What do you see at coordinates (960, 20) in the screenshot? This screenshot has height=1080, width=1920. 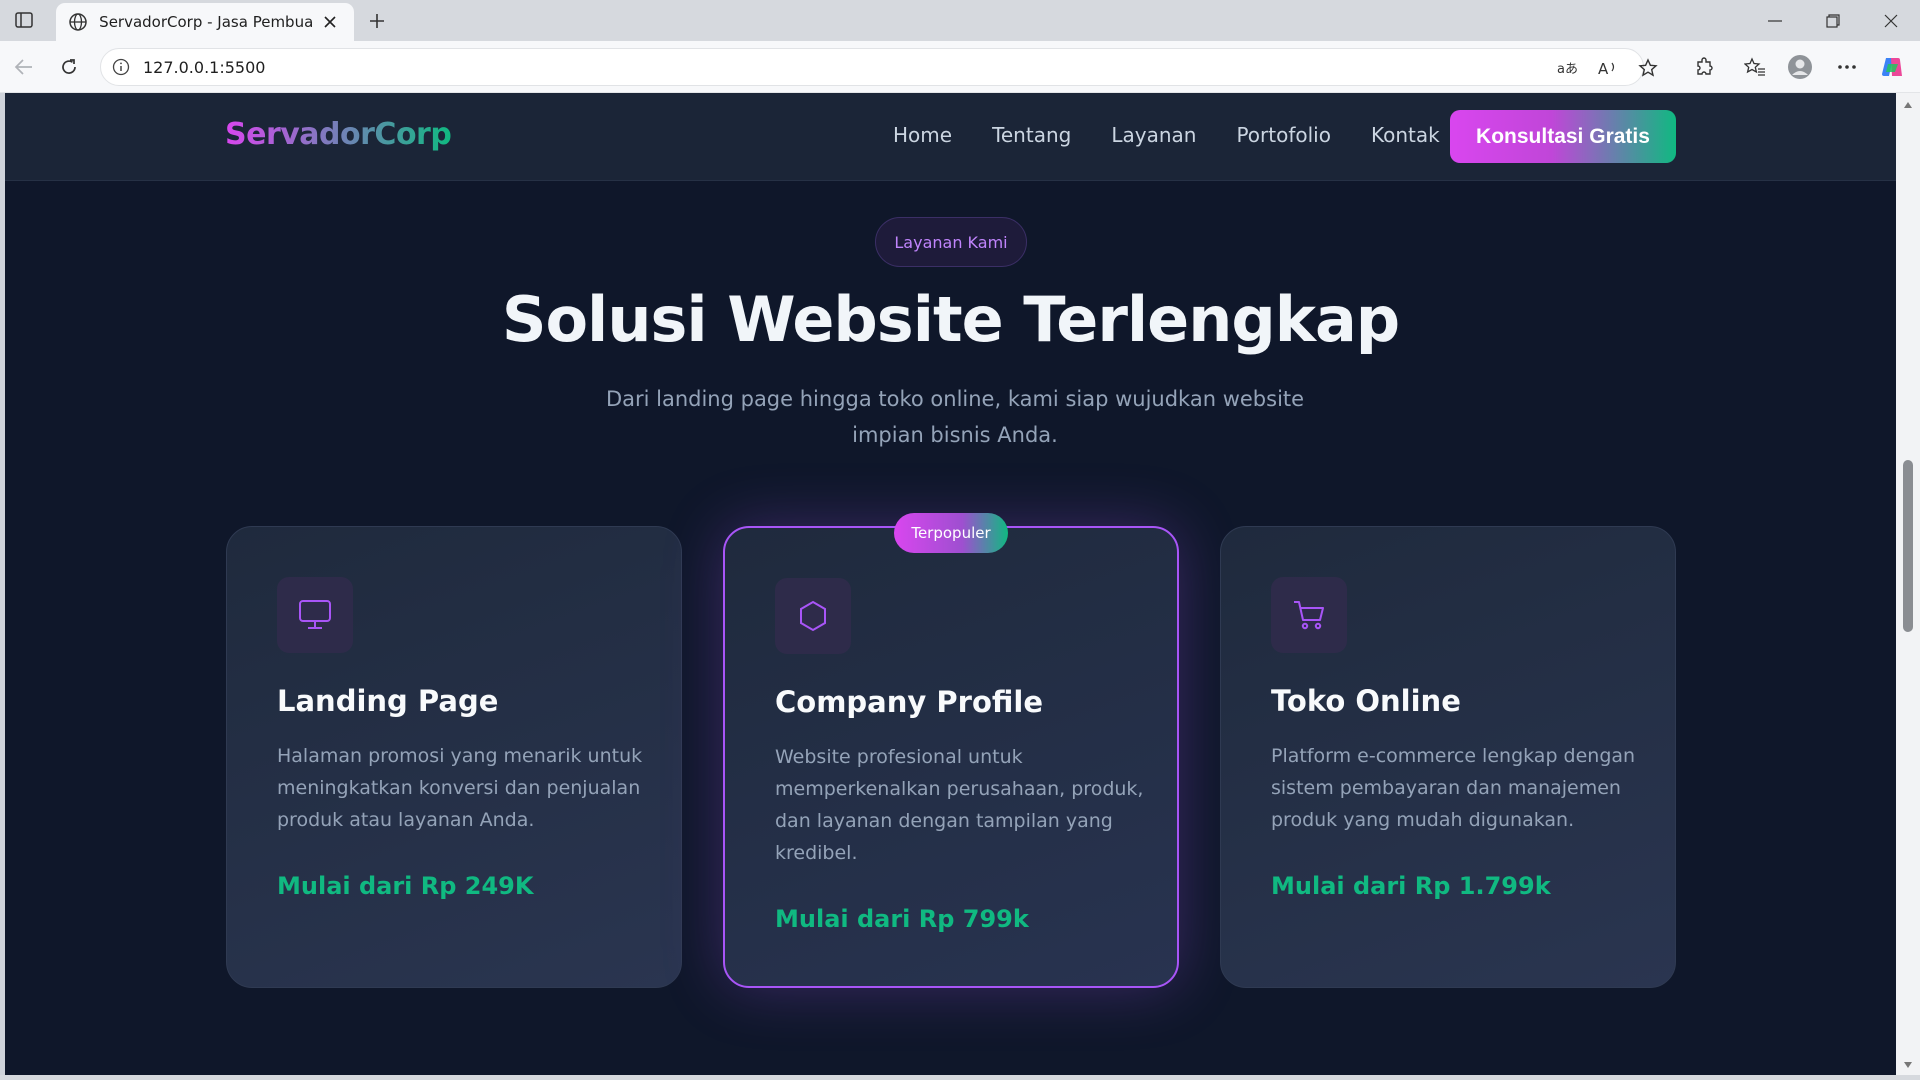 I see `browser-tabbar: ServadorCorp - Jasa Pembuatan W` at bounding box center [960, 20].